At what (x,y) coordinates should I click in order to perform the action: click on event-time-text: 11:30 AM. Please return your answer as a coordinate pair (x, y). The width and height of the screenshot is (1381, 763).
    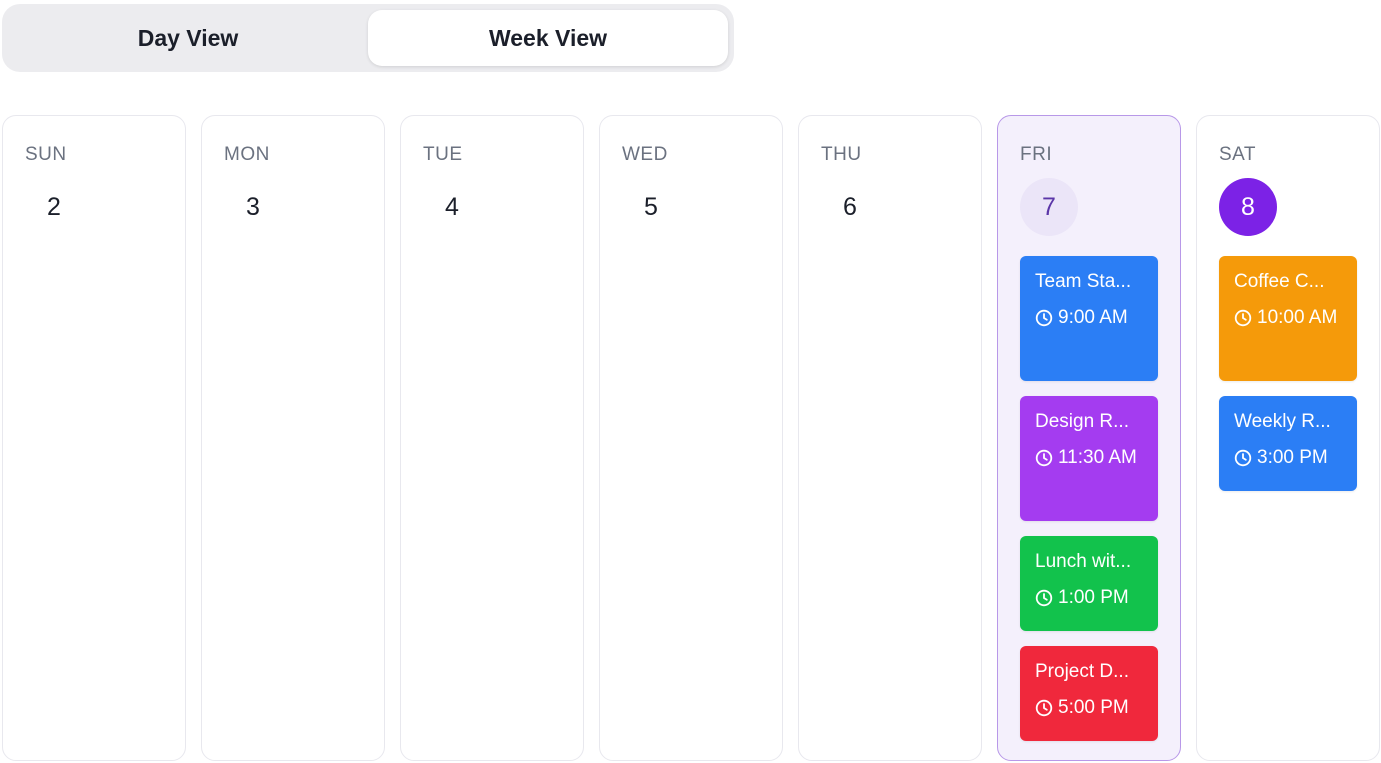
    Looking at the image, I should click on (1097, 457).